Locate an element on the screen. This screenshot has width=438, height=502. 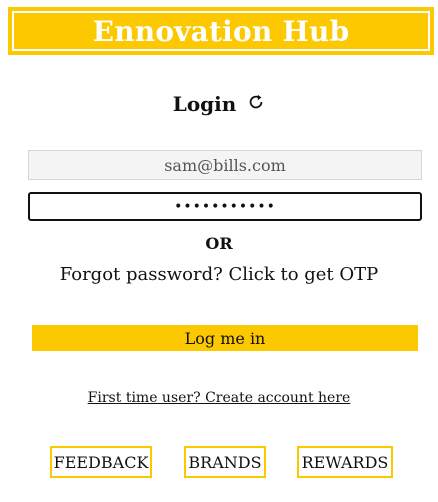
password-input is located at coordinates (225, 206).